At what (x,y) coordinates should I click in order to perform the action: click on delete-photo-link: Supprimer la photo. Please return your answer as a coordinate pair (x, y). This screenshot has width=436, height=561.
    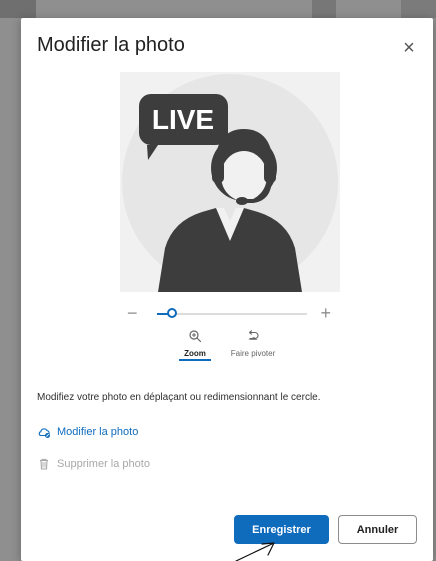
    Looking at the image, I should click on (93, 464).